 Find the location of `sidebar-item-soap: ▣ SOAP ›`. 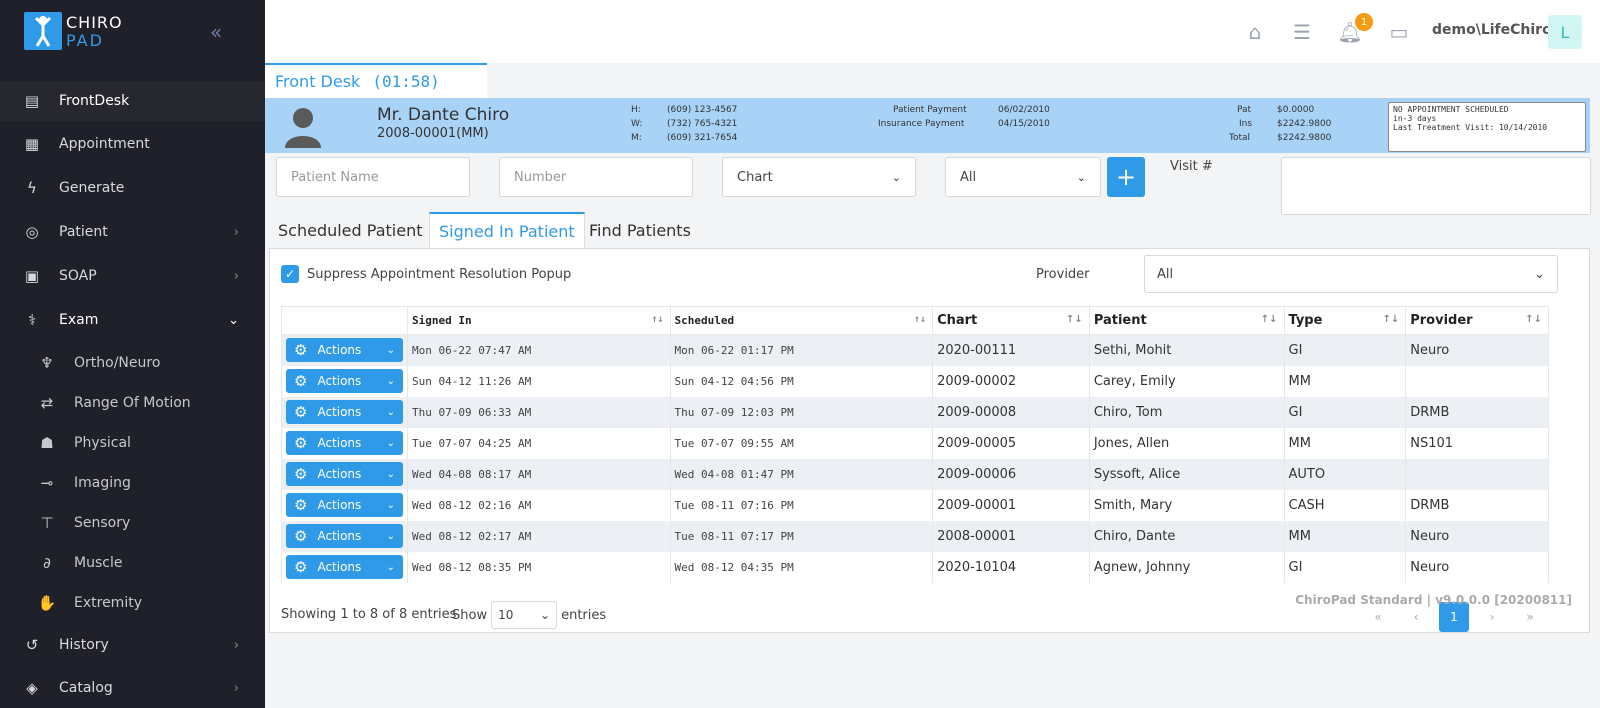

sidebar-item-soap: ▣ SOAP › is located at coordinates (132, 276).